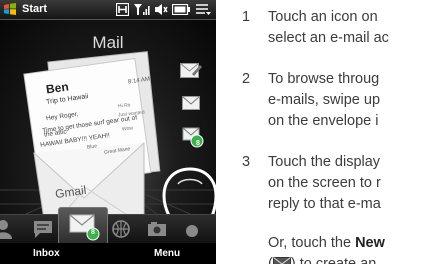 This screenshot has width=430, height=264. I want to click on tab-mail: 8, so click(83, 227).